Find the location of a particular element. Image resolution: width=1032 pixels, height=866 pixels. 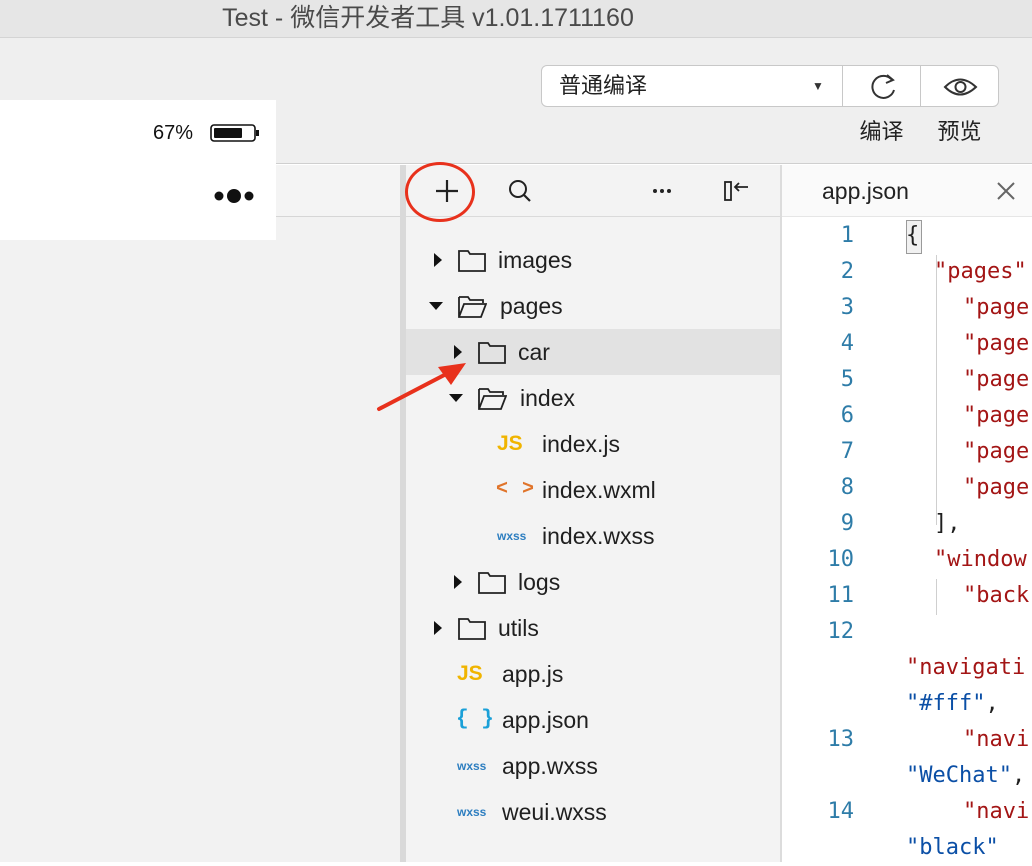

compile-mode-value: 普通编译 is located at coordinates (603, 85).